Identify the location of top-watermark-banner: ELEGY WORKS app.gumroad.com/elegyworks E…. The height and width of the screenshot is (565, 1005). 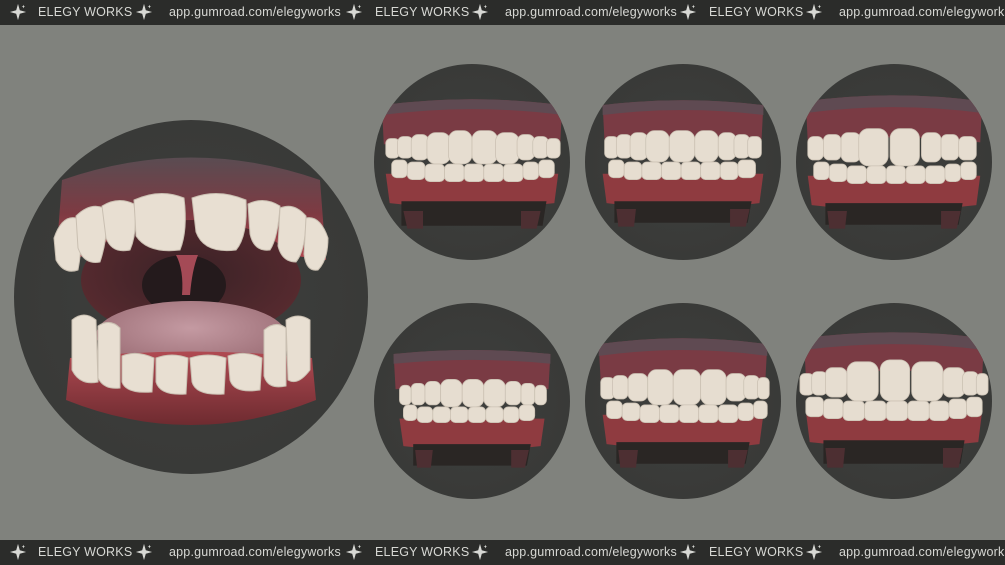
(502, 12).